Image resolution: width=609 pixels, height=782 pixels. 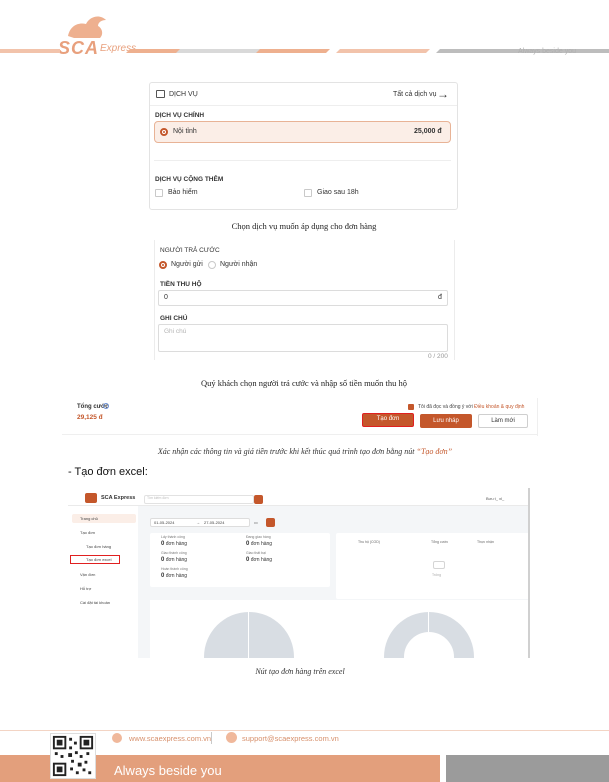 I want to click on table-header: Tổng cước, so click(x=440, y=542).